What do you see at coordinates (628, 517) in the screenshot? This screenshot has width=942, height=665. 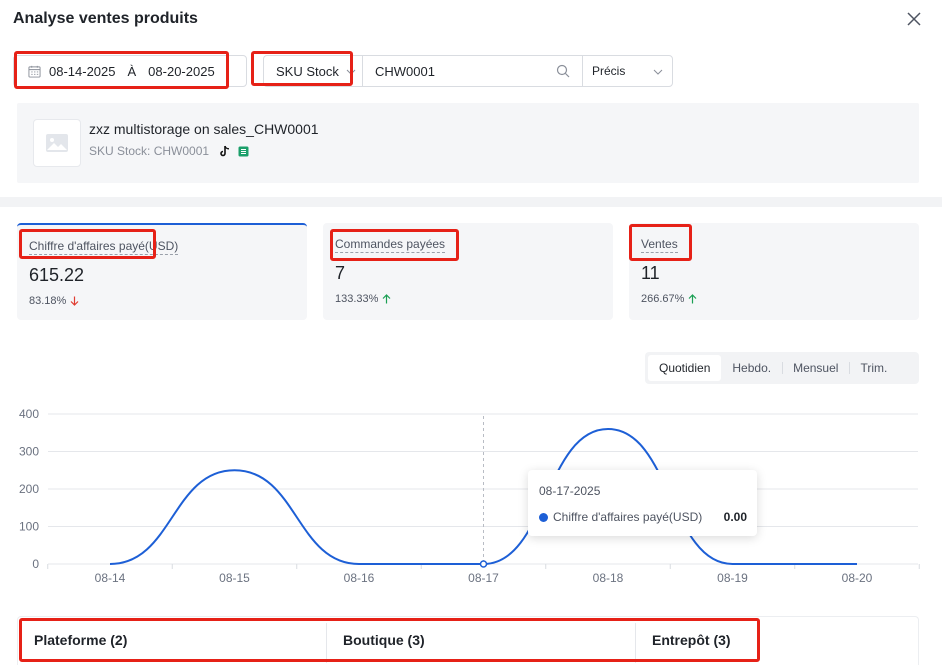 I see `tooltip-series-label: Chiffre d'affaires payé(USD)` at bounding box center [628, 517].